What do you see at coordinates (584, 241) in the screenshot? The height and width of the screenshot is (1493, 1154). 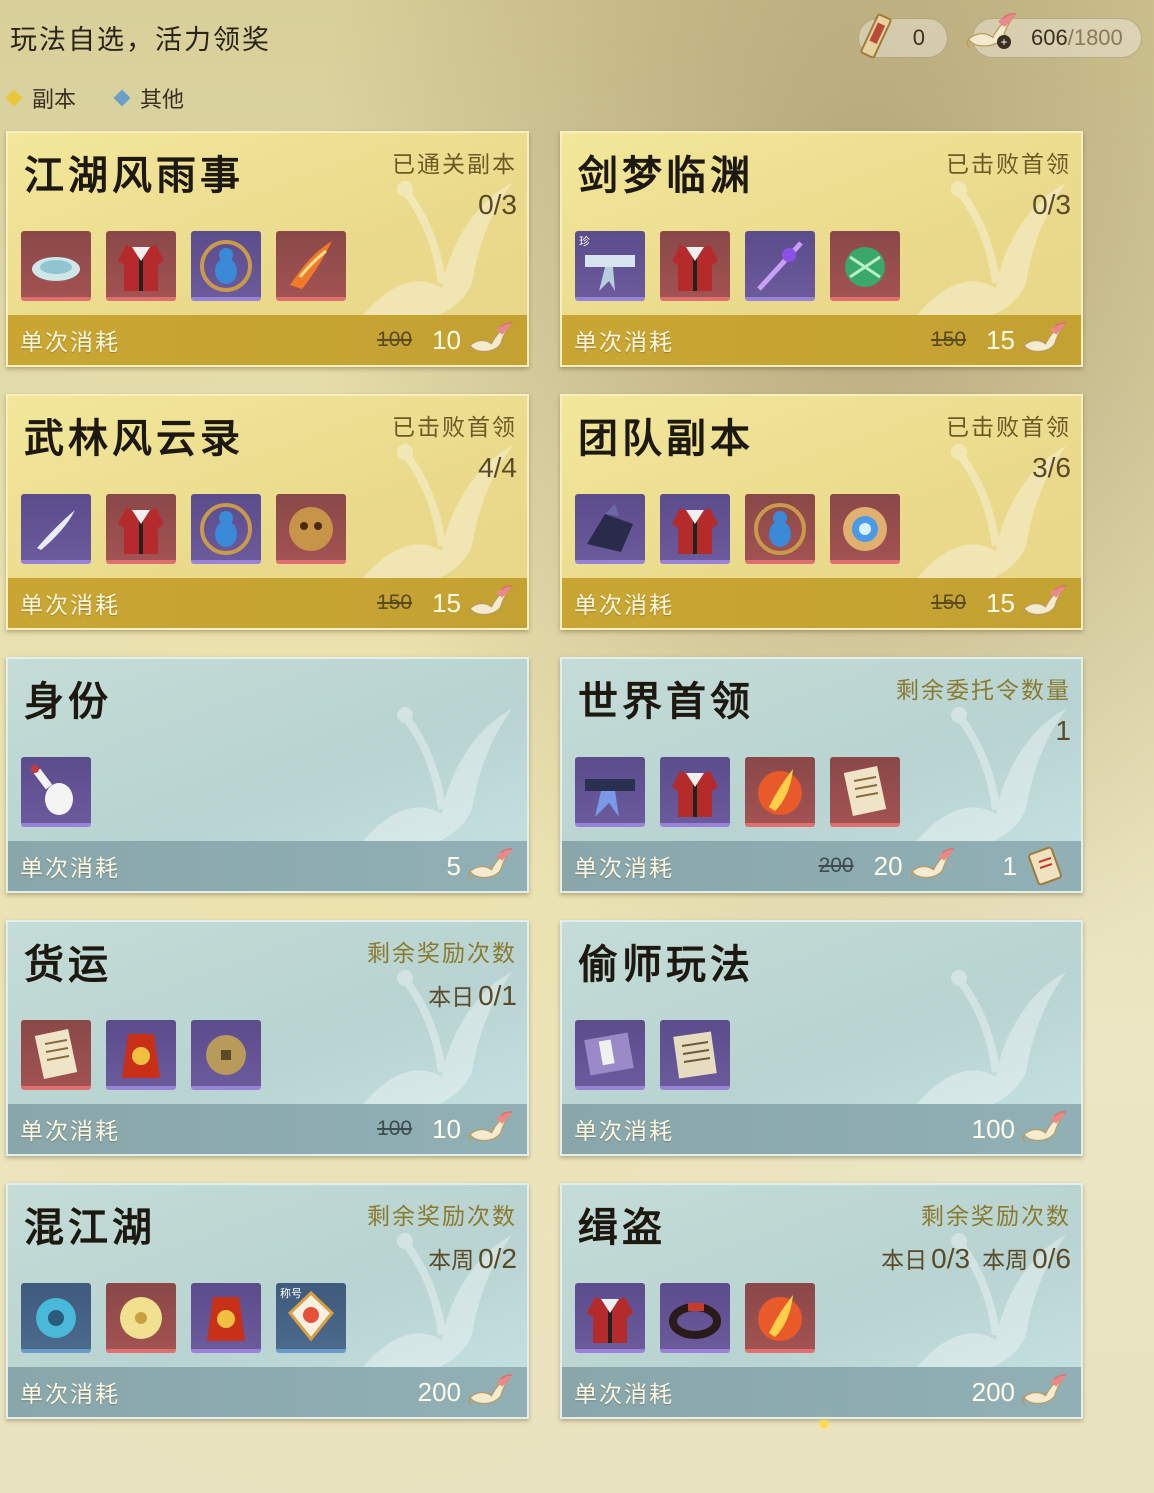 I see `item-badge: 珍` at bounding box center [584, 241].